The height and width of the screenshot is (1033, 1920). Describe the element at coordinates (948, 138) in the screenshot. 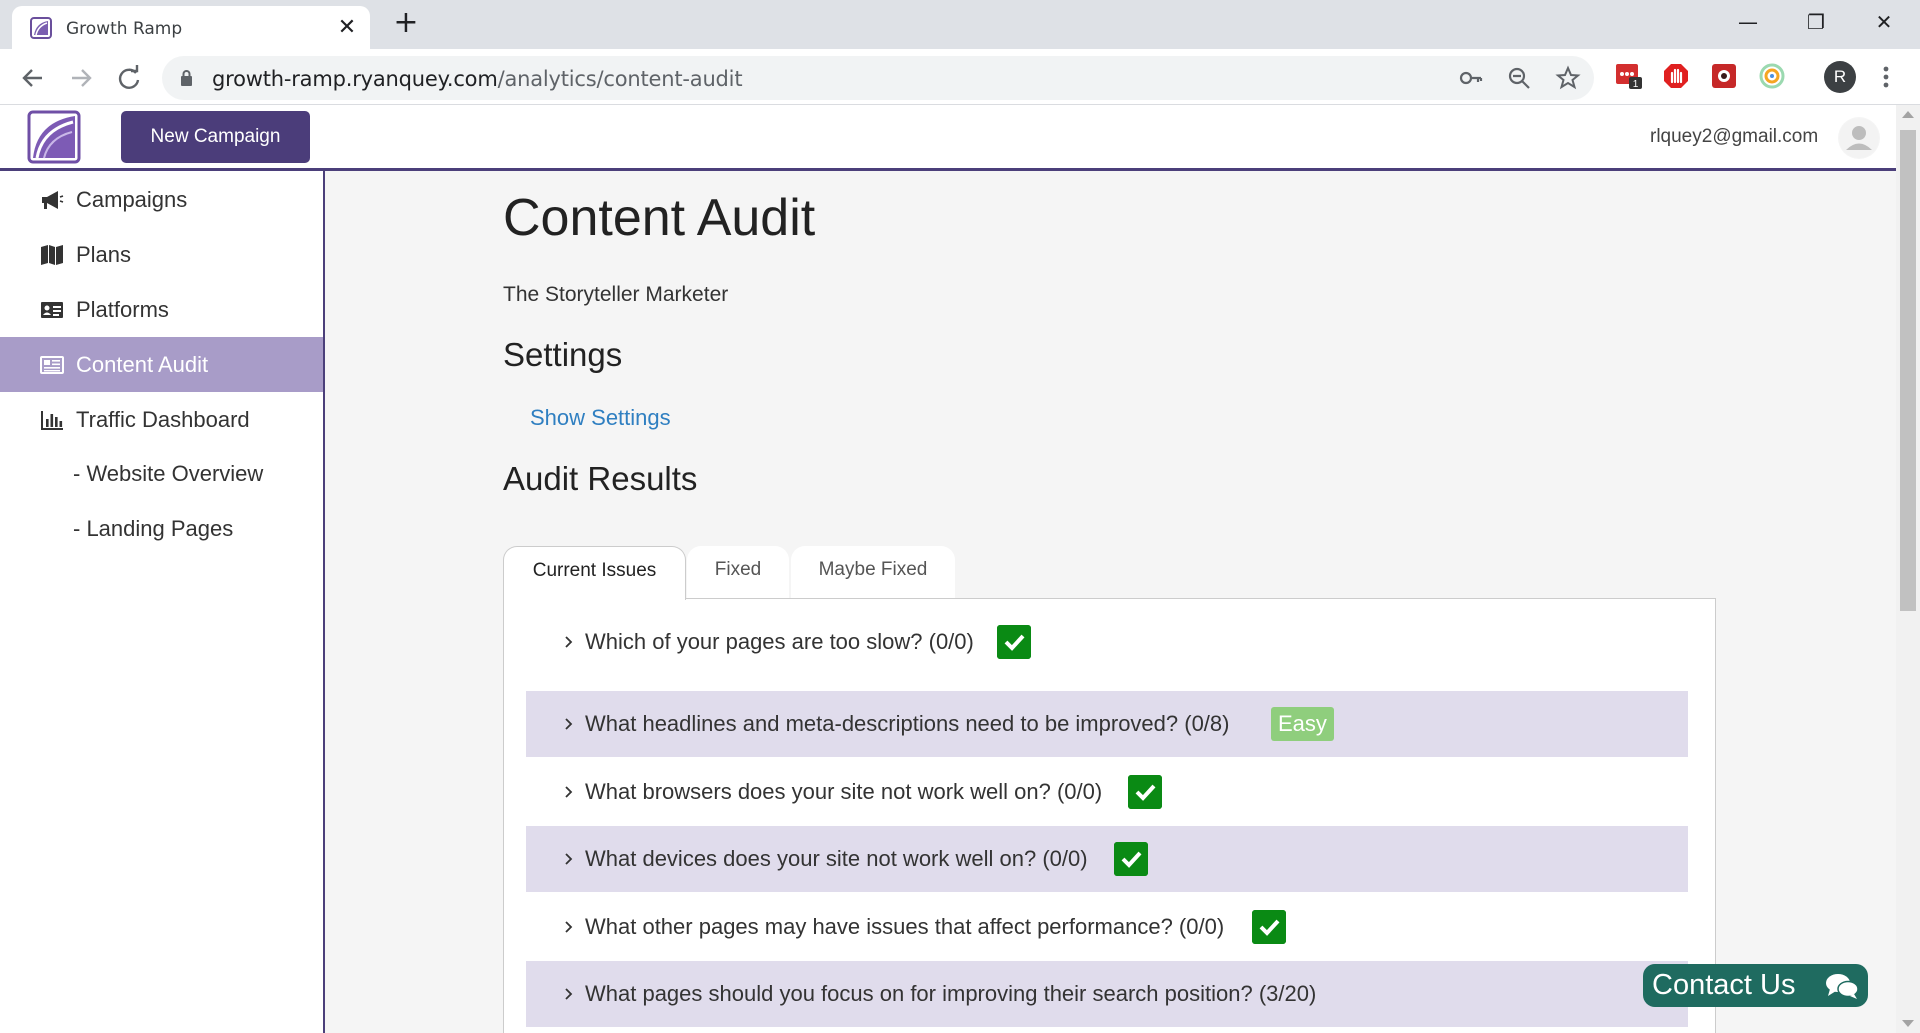

I see `app-header: New Campaign rlquey2@gmail.com` at that location.